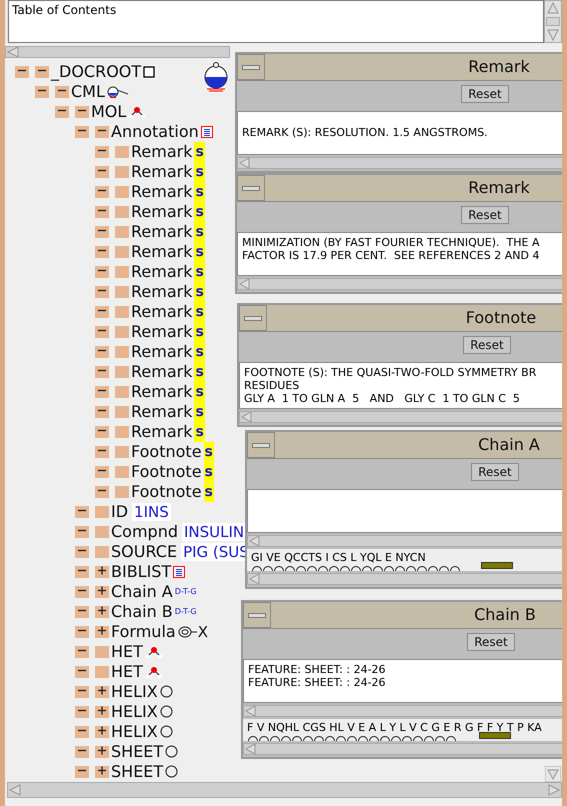  I want to click on node-label: Annotation, so click(155, 132).